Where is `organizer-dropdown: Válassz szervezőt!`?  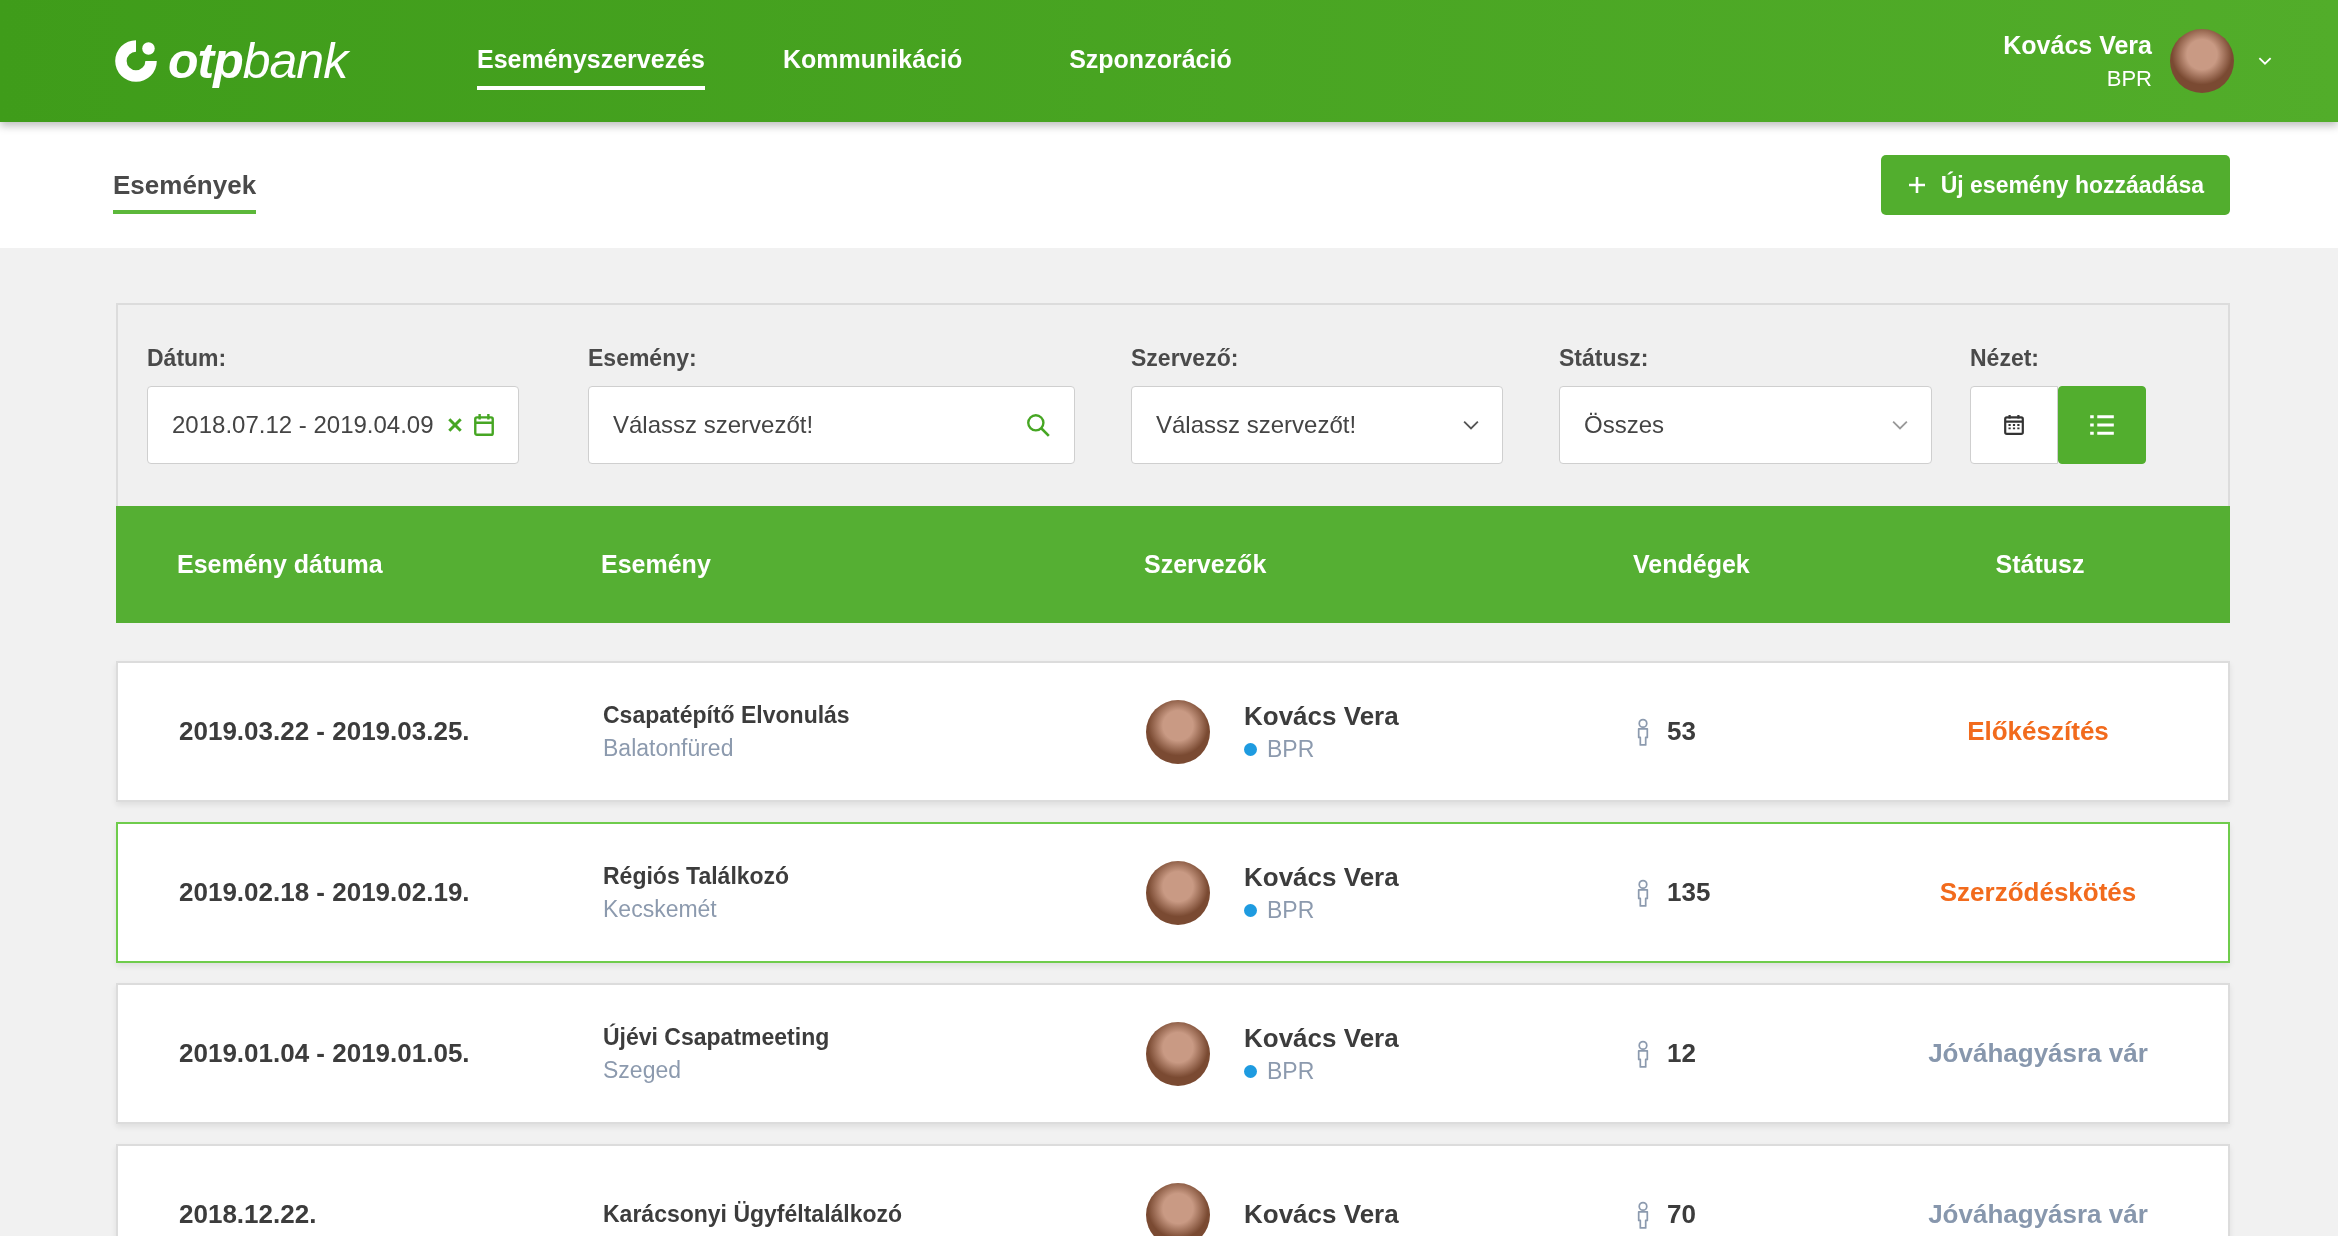
organizer-dropdown: Válassz szervezőt! is located at coordinates (1317, 425).